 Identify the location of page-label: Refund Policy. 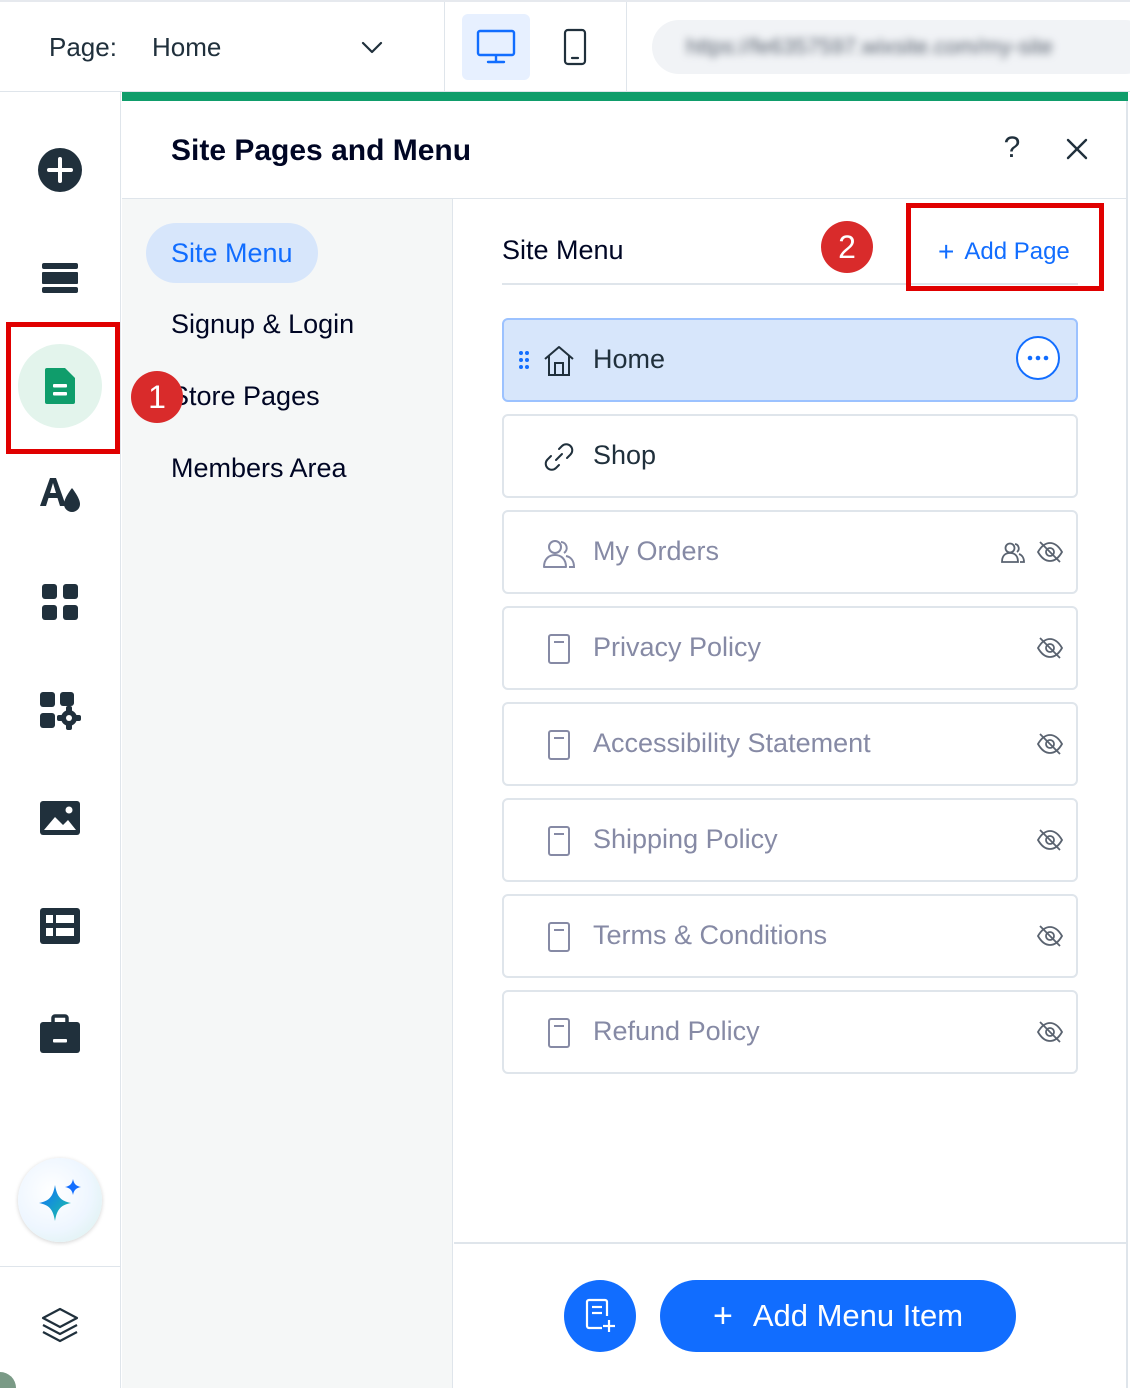
(676, 1031).